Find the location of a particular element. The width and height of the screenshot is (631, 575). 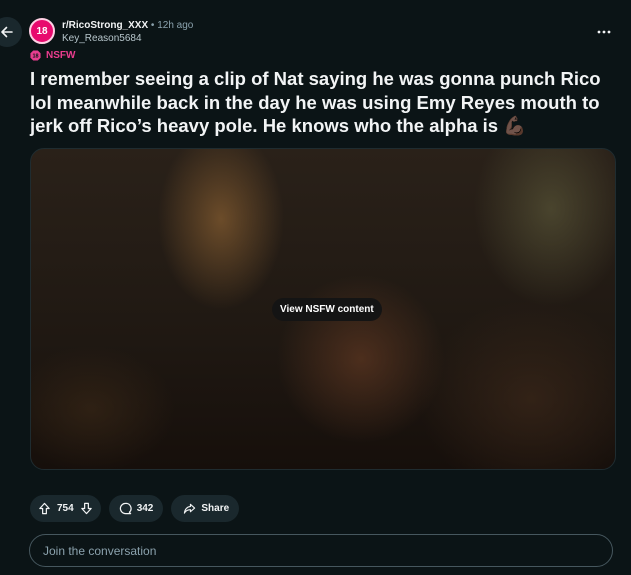

post-author: Key_Reason5684 is located at coordinates (127, 38).